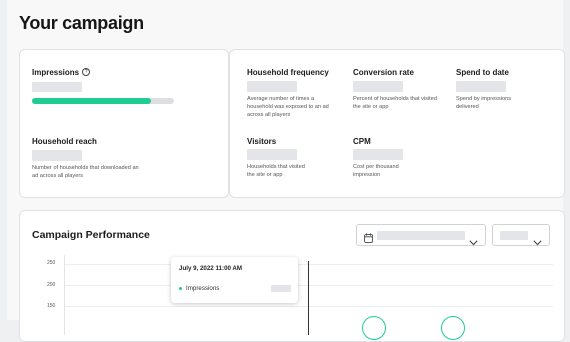  I want to click on conversion-rate-label: Conversion rate, so click(383, 72).